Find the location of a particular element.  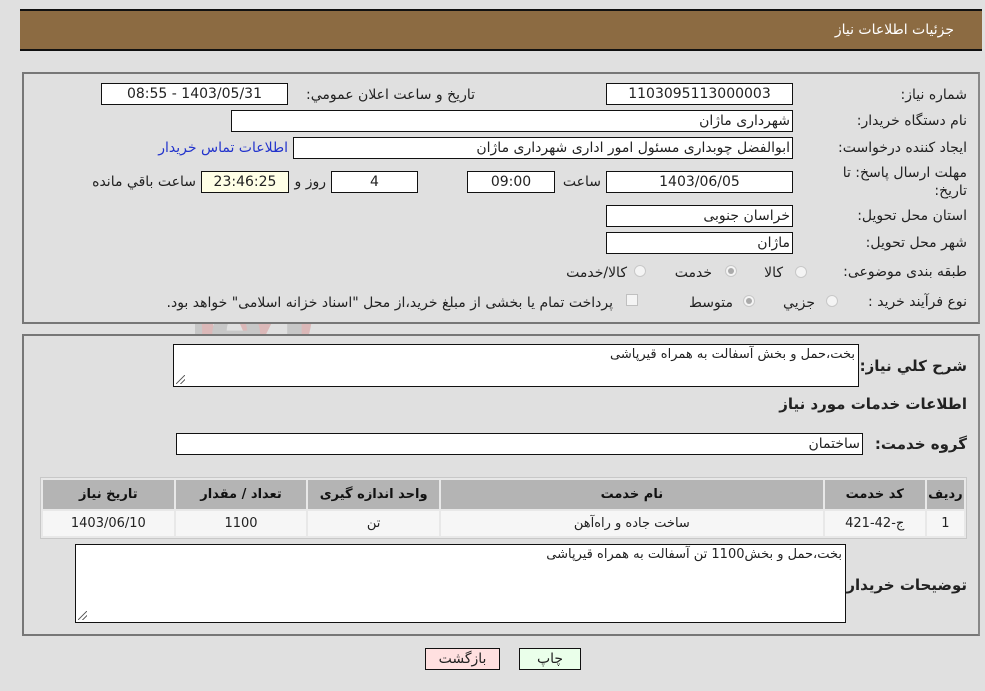

remaining-label: ساعت باقي مانده is located at coordinates (144, 182).